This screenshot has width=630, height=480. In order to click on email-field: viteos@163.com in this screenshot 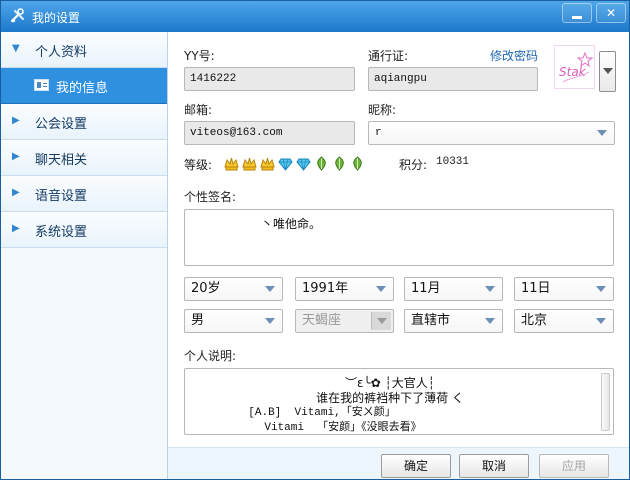, I will do `click(269, 133)`.